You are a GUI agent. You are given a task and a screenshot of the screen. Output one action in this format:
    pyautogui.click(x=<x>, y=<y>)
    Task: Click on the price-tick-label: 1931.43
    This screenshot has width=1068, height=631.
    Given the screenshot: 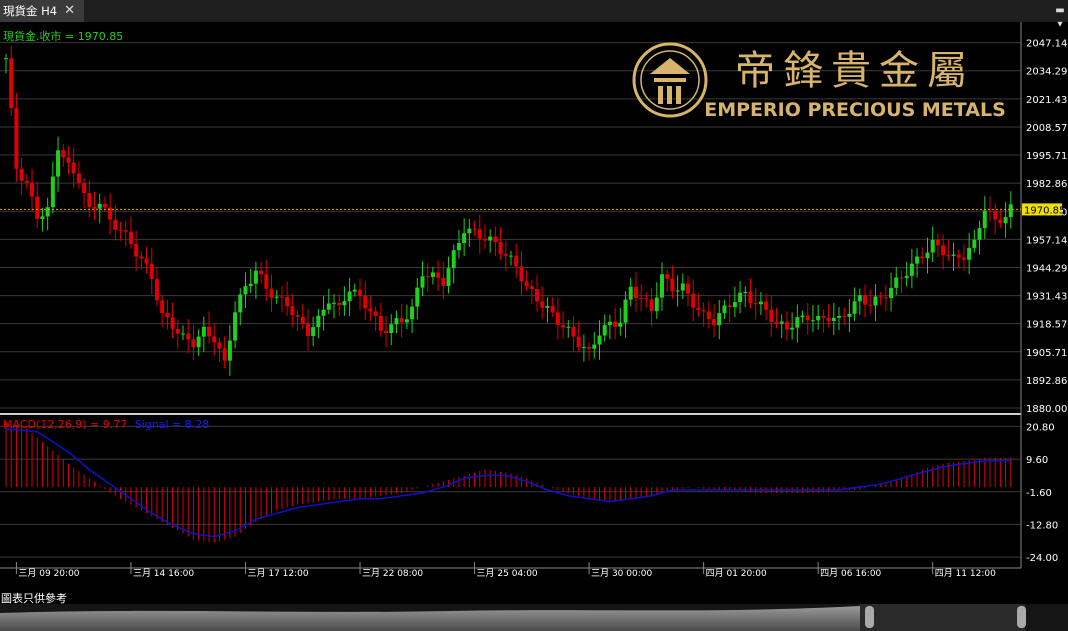 What is the action you would take?
    pyautogui.click(x=1046, y=297)
    